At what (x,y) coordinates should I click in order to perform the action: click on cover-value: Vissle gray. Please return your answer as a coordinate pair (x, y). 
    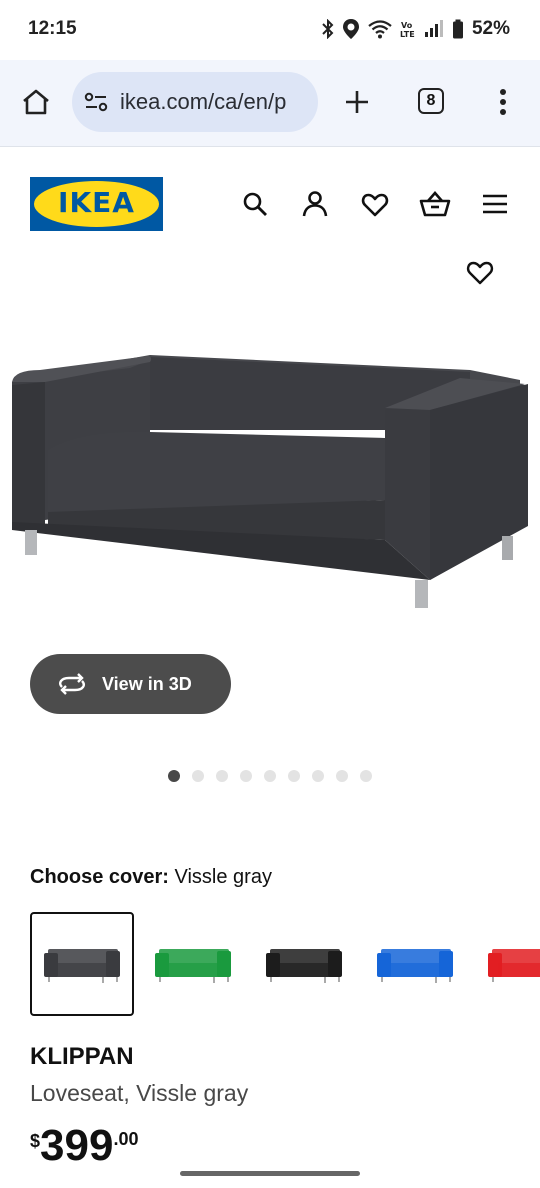
    Looking at the image, I should click on (223, 877).